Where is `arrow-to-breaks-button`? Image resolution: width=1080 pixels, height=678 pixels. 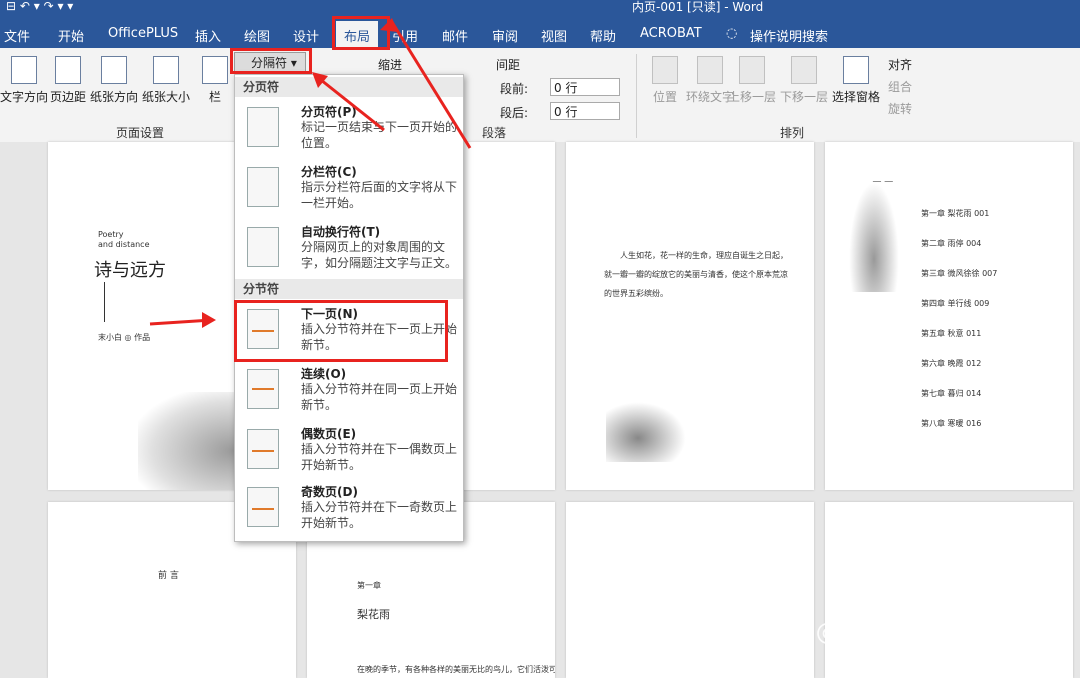
arrow-to-breaks-button is located at coordinates (350, 103).